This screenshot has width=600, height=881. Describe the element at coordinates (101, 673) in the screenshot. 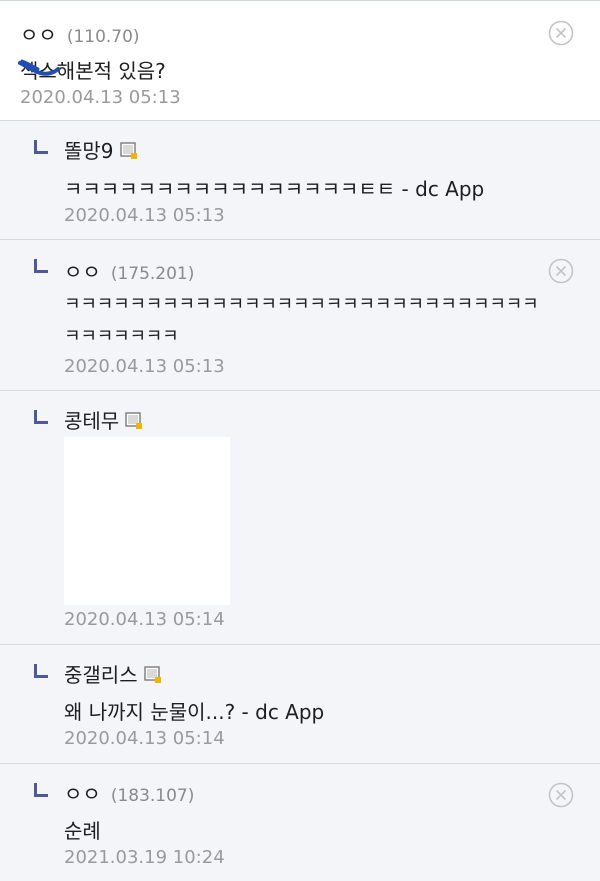

I see `comment-author: 중갤리스` at that location.